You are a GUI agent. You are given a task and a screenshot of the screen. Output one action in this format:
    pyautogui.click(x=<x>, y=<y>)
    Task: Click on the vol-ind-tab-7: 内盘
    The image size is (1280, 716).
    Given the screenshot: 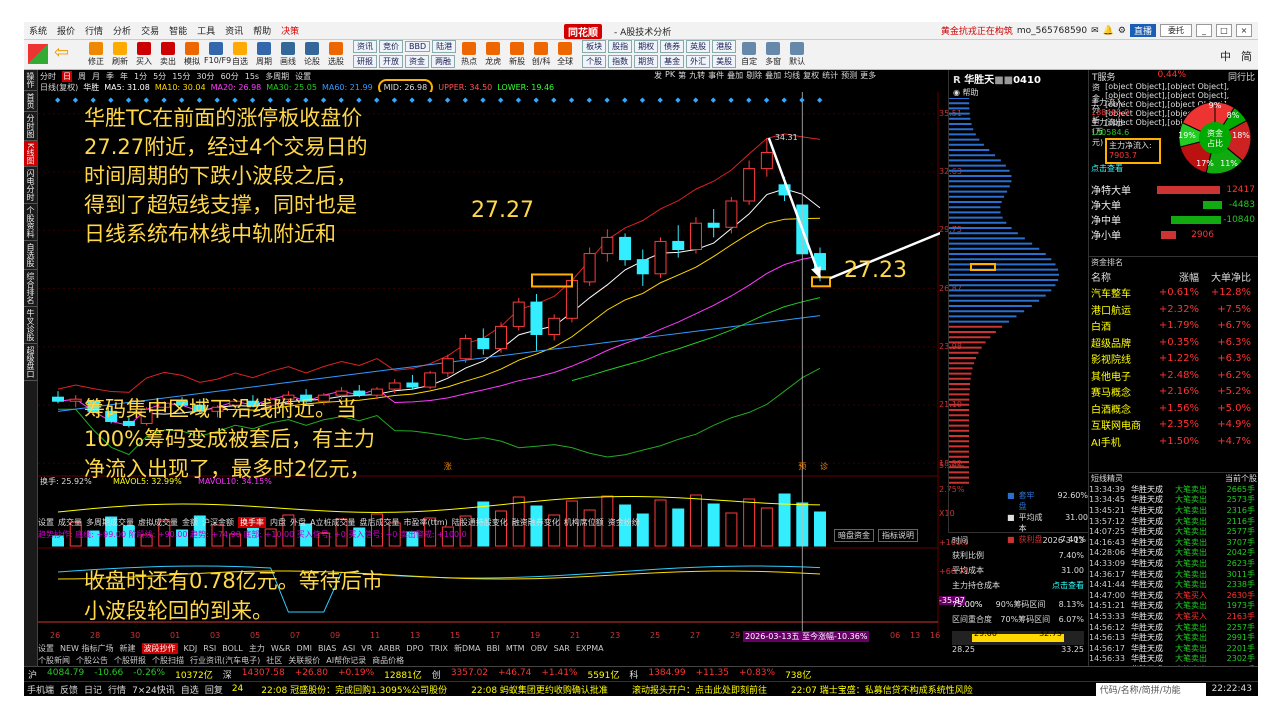 What is the action you would take?
    pyautogui.click(x=278, y=522)
    